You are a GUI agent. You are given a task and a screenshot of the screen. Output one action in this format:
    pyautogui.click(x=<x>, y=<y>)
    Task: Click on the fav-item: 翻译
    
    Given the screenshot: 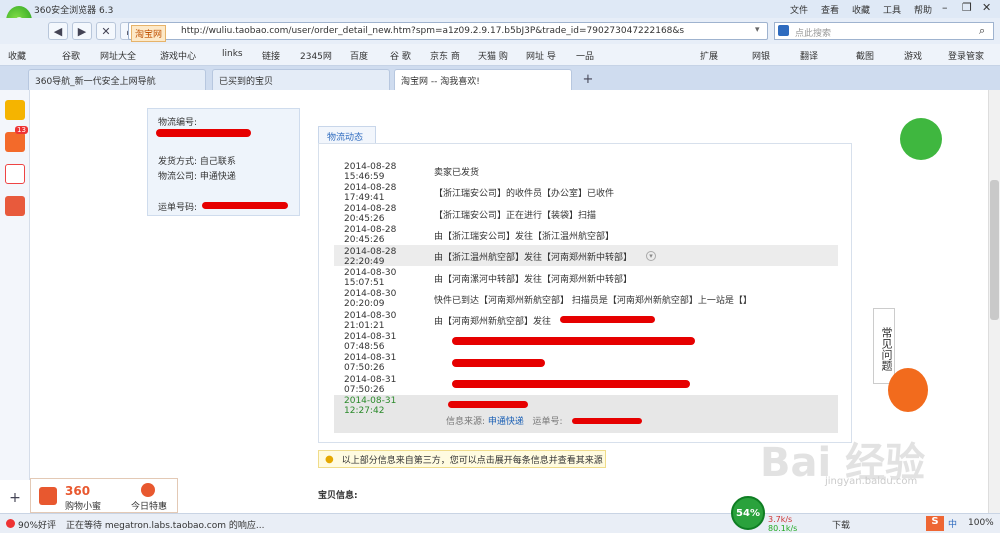 What is the action you would take?
    pyautogui.click(x=809, y=55)
    